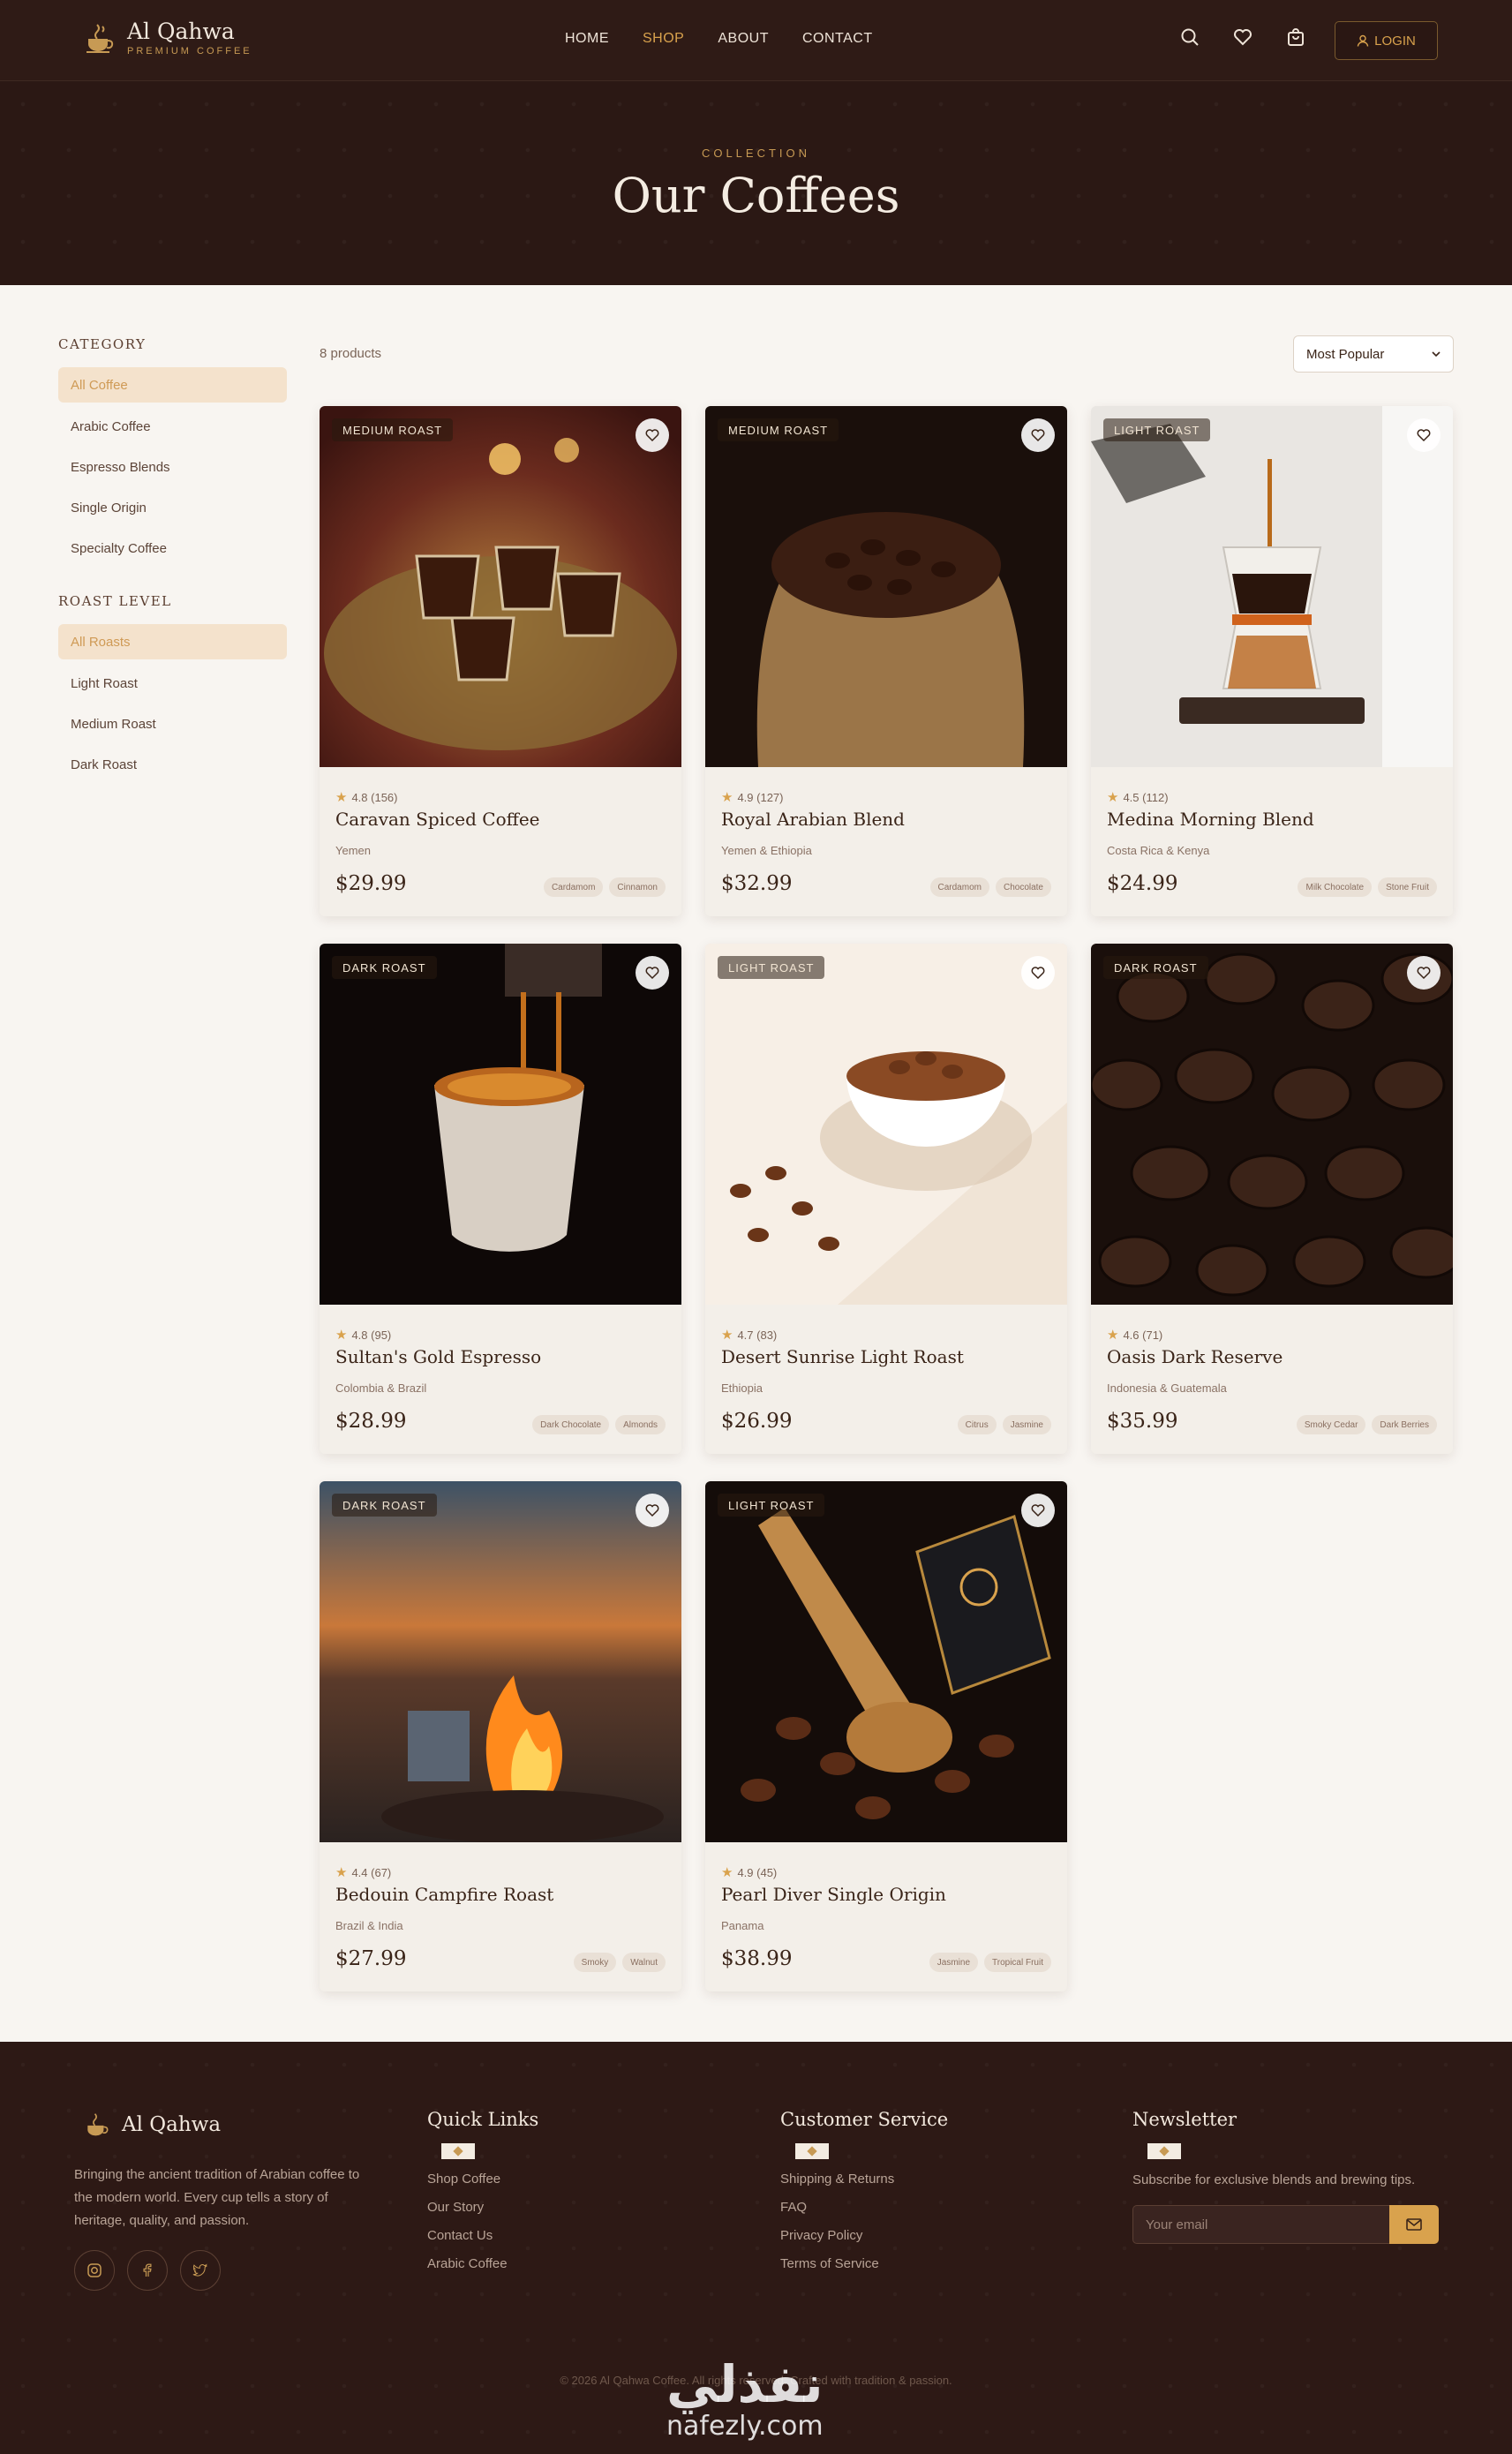 Image resolution: width=1512 pixels, height=2454 pixels. What do you see at coordinates (172, 641) in the screenshot?
I see `filter-all-roasts: All Roasts` at bounding box center [172, 641].